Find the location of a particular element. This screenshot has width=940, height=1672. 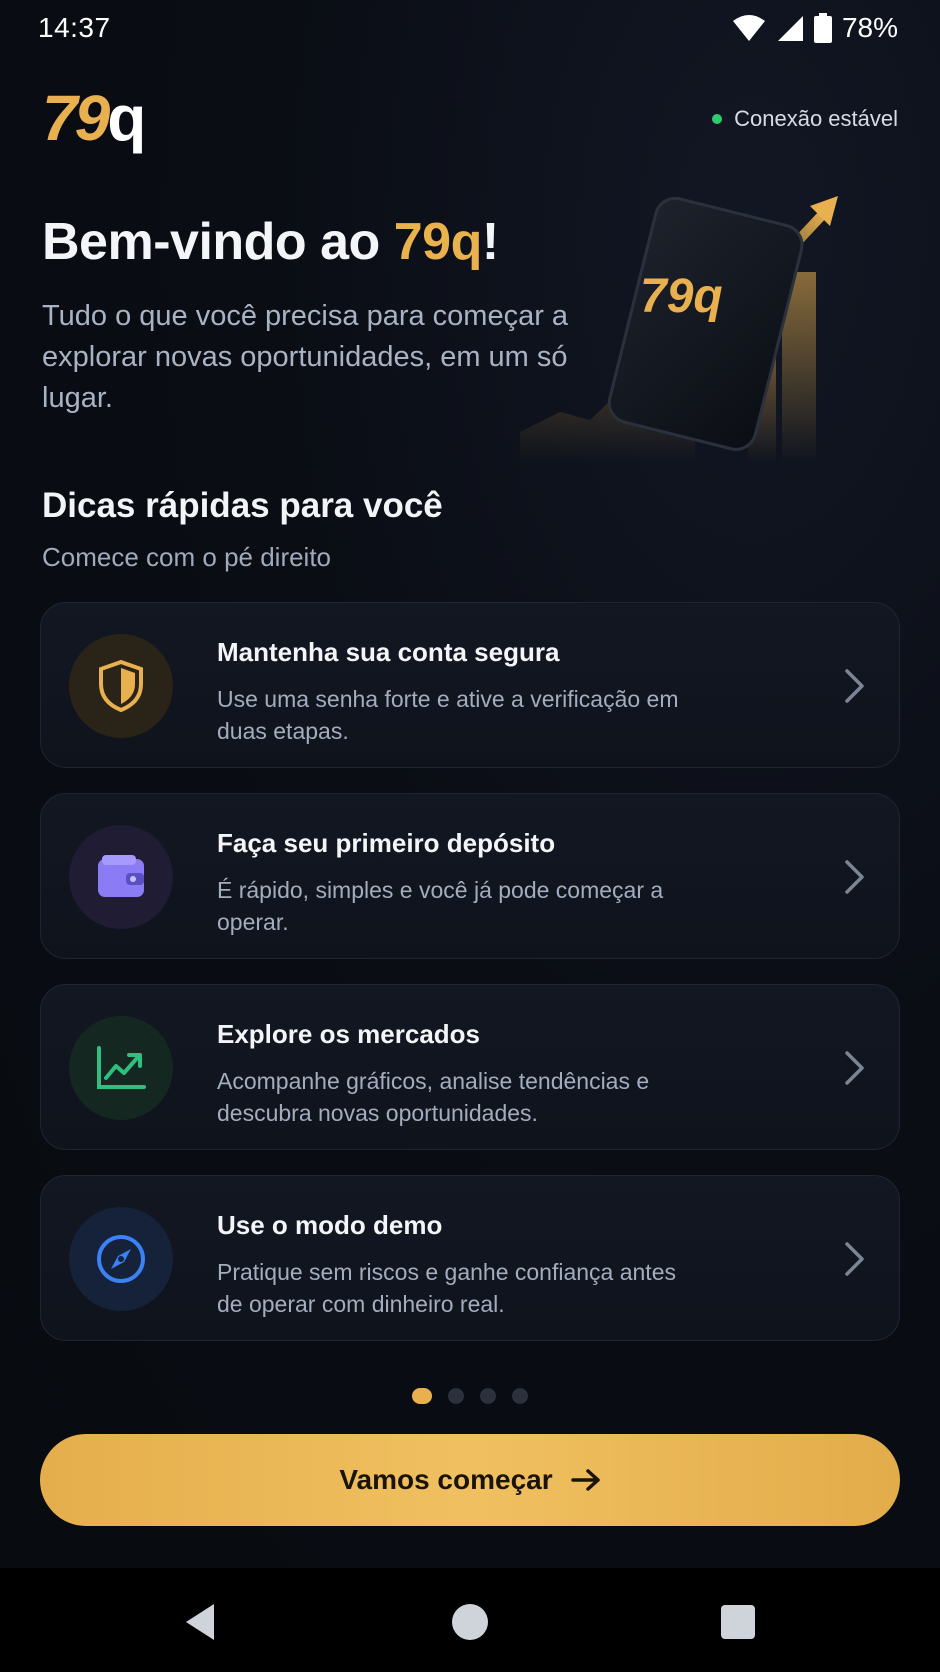

tip-title: Mantenha sua conta segura is located at coordinates (388, 652).